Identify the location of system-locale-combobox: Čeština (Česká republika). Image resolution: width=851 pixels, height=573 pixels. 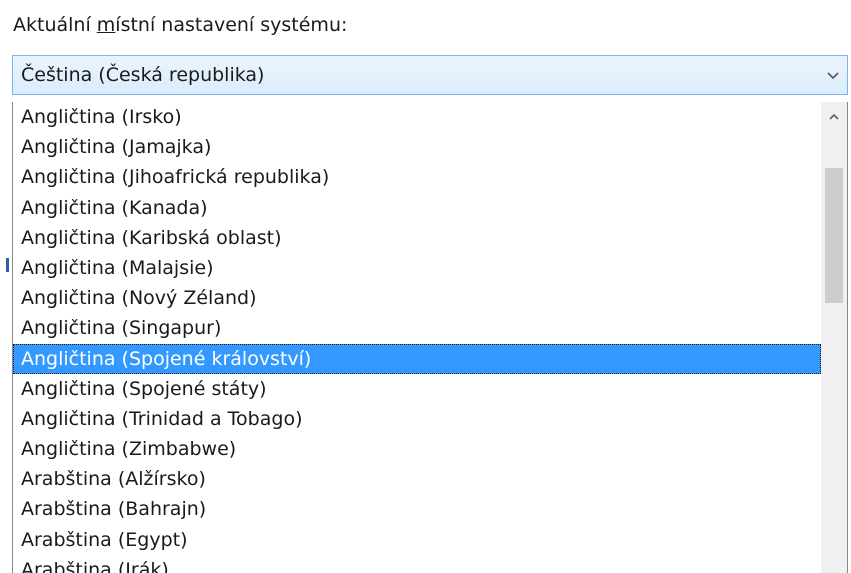
(430, 75).